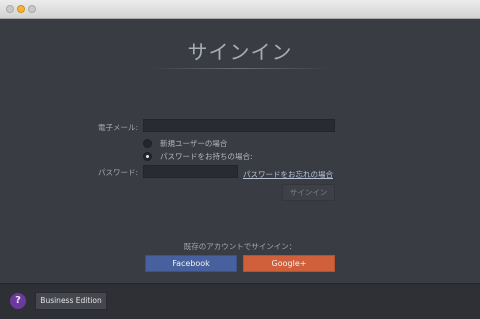 This screenshot has height=319, width=480. I want to click on zoom-window-button, so click(32, 9).